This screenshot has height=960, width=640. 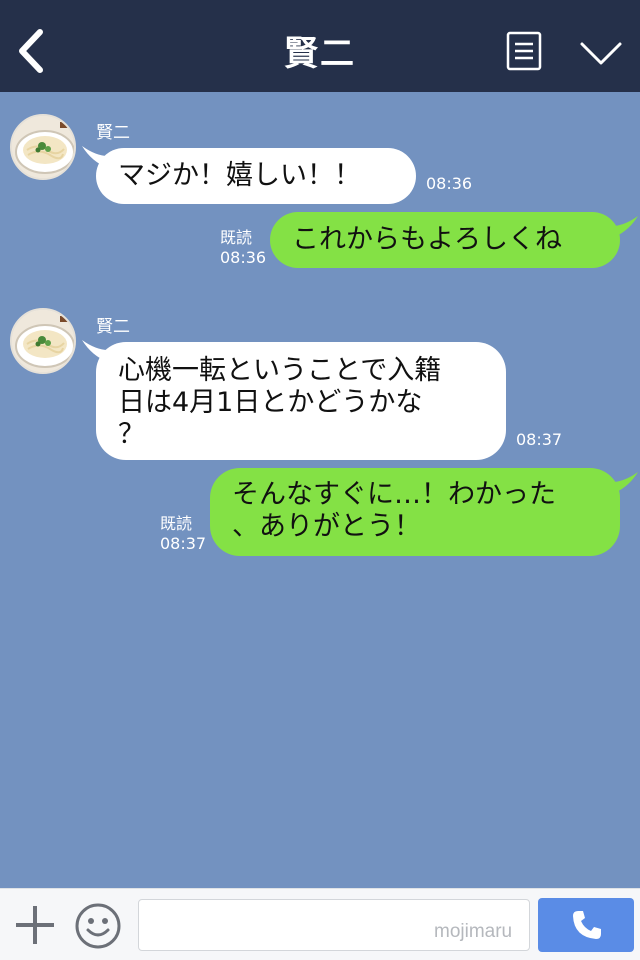 I want to click on message-text-line: 日は4月1日とかどうかな, so click(x=270, y=402).